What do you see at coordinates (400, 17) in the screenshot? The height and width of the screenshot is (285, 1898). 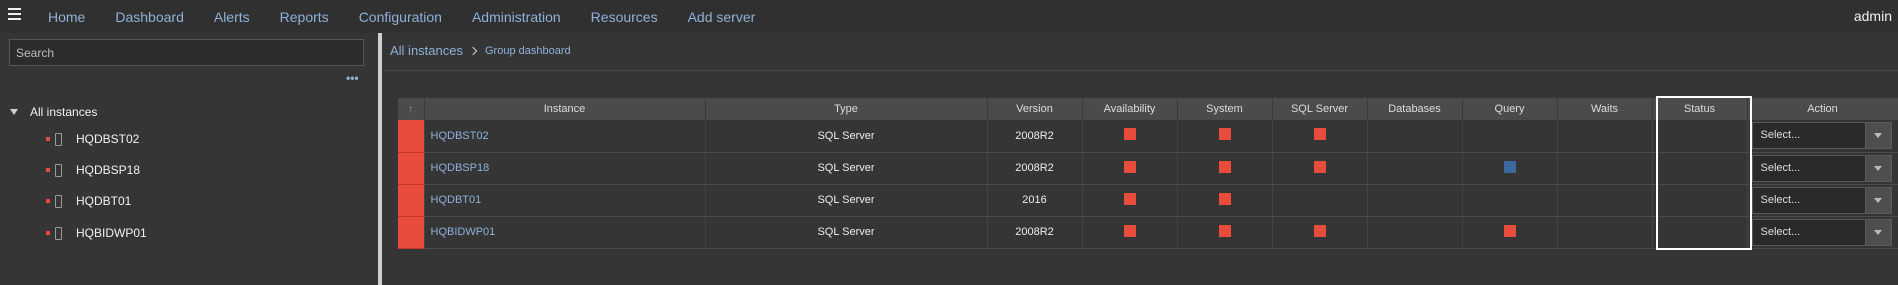 I see `nav-configuration: Configuration` at bounding box center [400, 17].